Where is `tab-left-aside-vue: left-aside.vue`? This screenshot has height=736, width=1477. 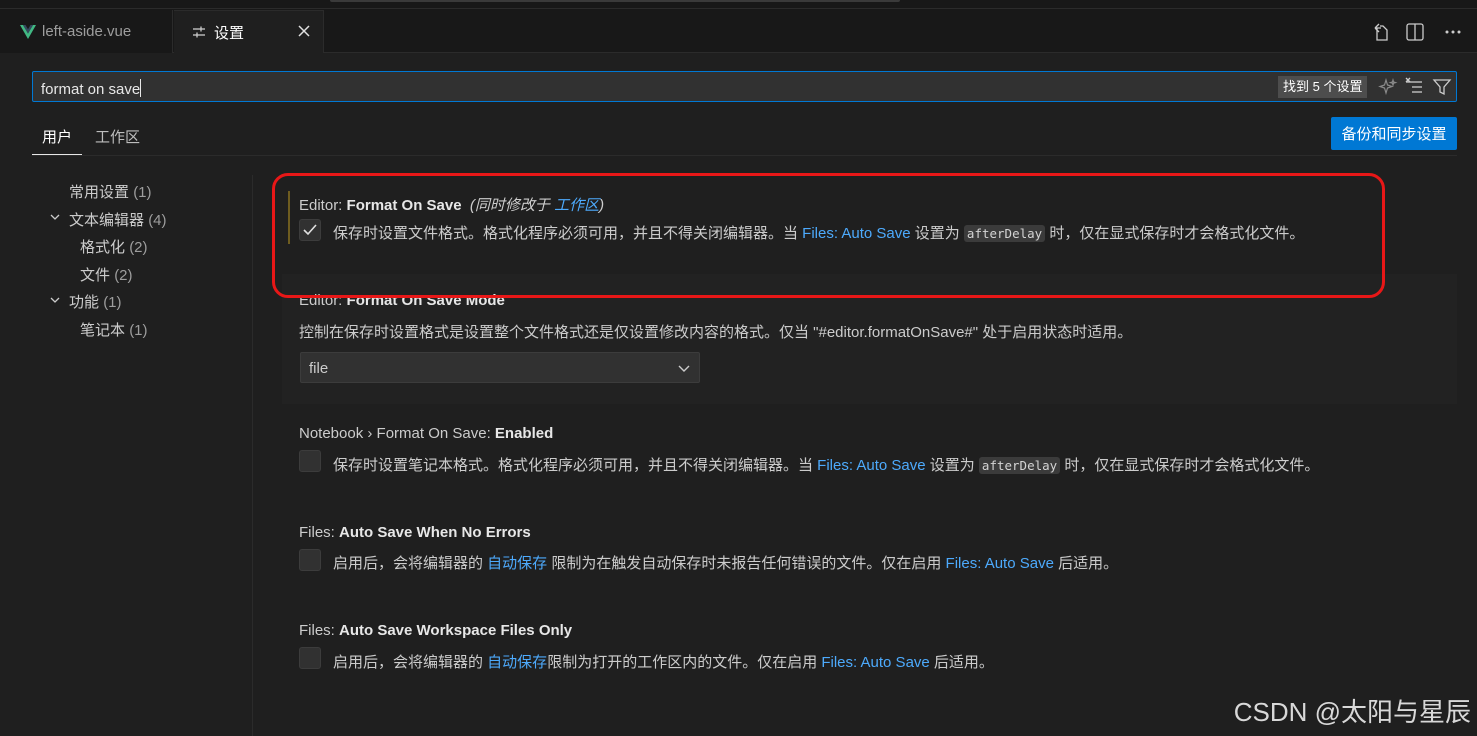
tab-left-aside-vue: left-aside.vue is located at coordinates (86, 31).